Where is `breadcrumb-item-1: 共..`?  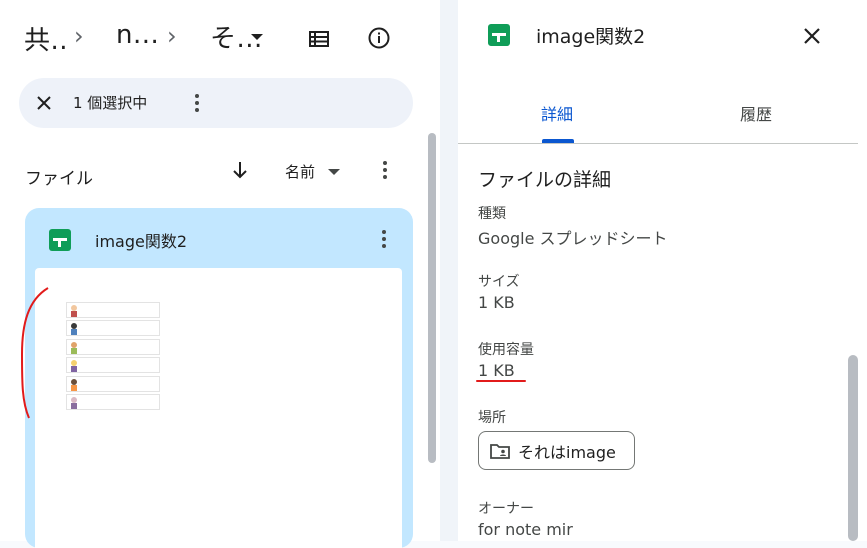
breadcrumb-item-1: 共.. is located at coordinates (46, 38).